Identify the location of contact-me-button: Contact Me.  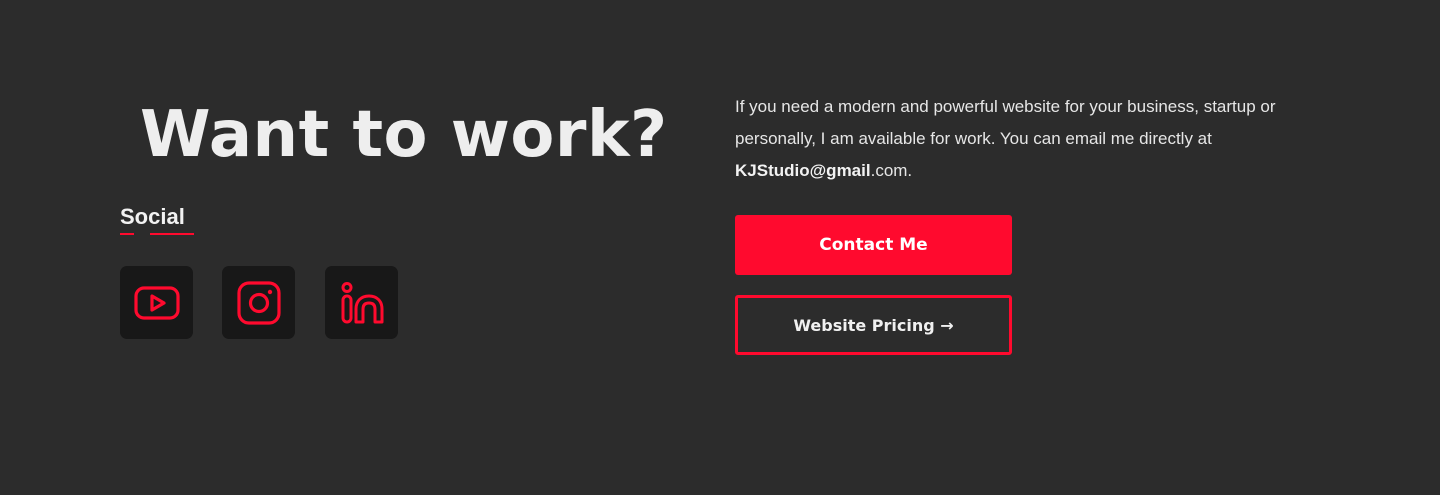
(873, 245).